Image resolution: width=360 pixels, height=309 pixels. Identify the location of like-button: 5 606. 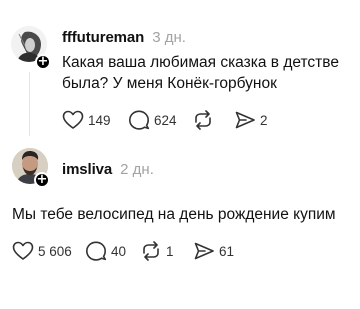
(48, 251).